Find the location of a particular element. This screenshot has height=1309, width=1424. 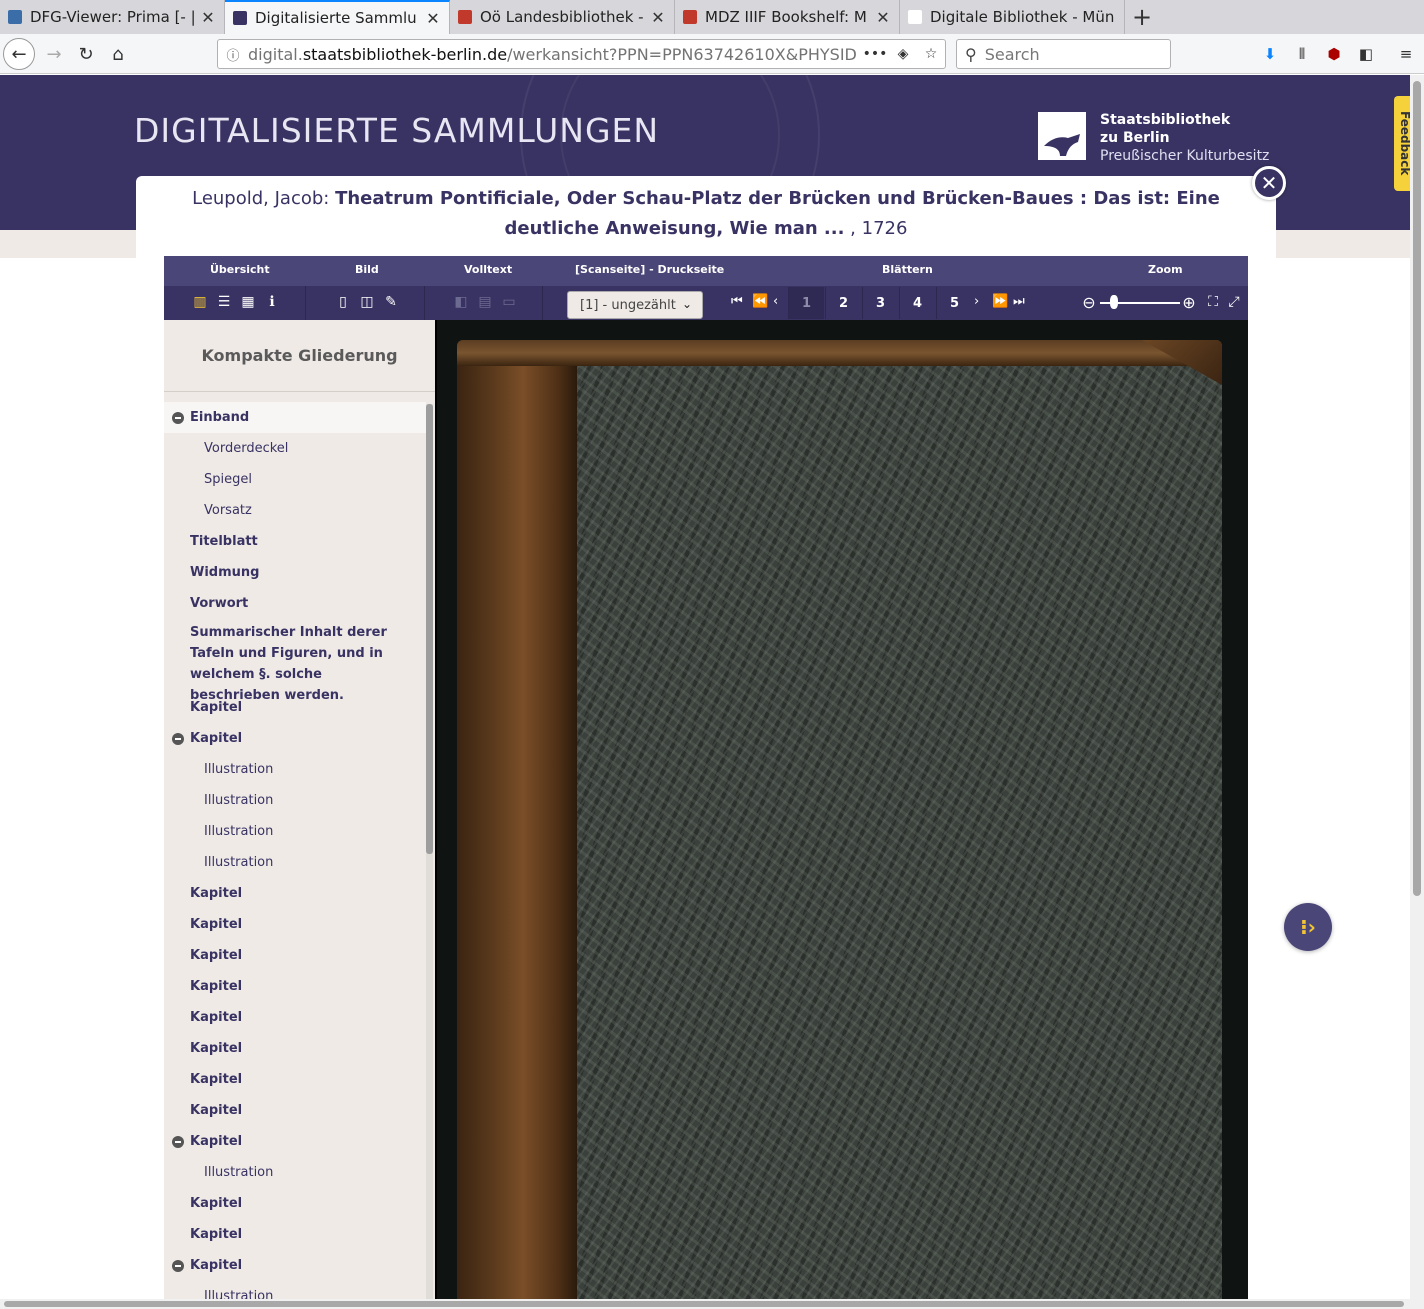

sbb-logo is located at coordinates (1062, 136).